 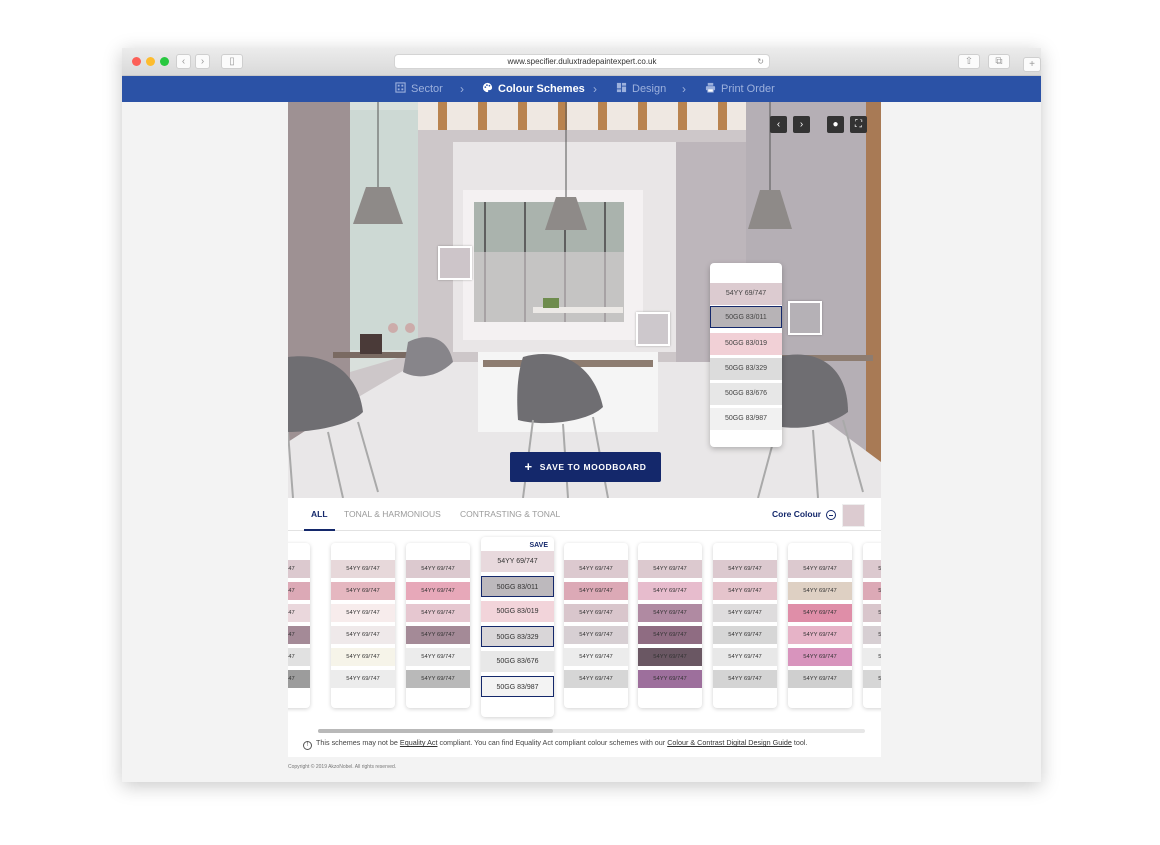 What do you see at coordinates (517, 686) in the screenshot?
I see `scheme-swatch: 50GG 83/987` at bounding box center [517, 686].